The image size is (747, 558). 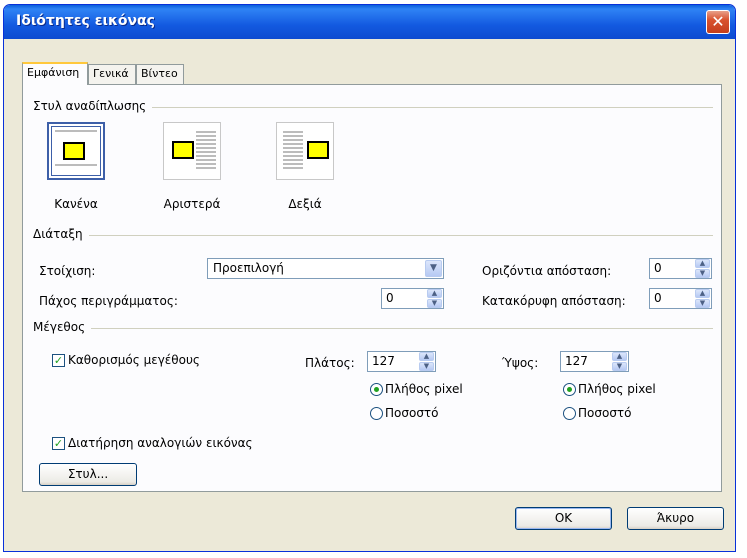 I want to click on keep-ratio-label: Διατήρηση αναλογιών εικόνας, so click(x=160, y=443).